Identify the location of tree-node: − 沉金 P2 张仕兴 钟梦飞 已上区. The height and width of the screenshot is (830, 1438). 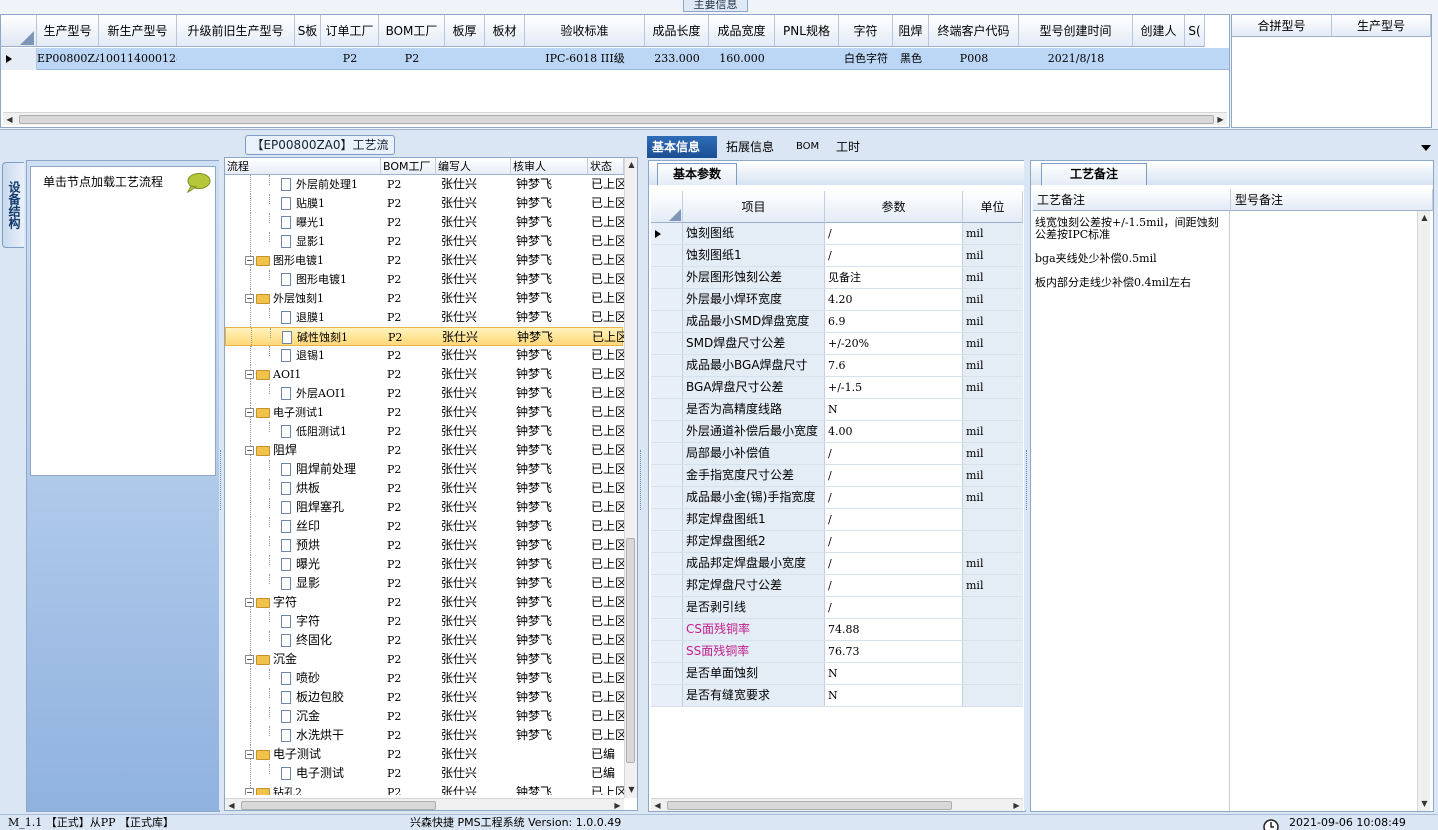
(424, 659).